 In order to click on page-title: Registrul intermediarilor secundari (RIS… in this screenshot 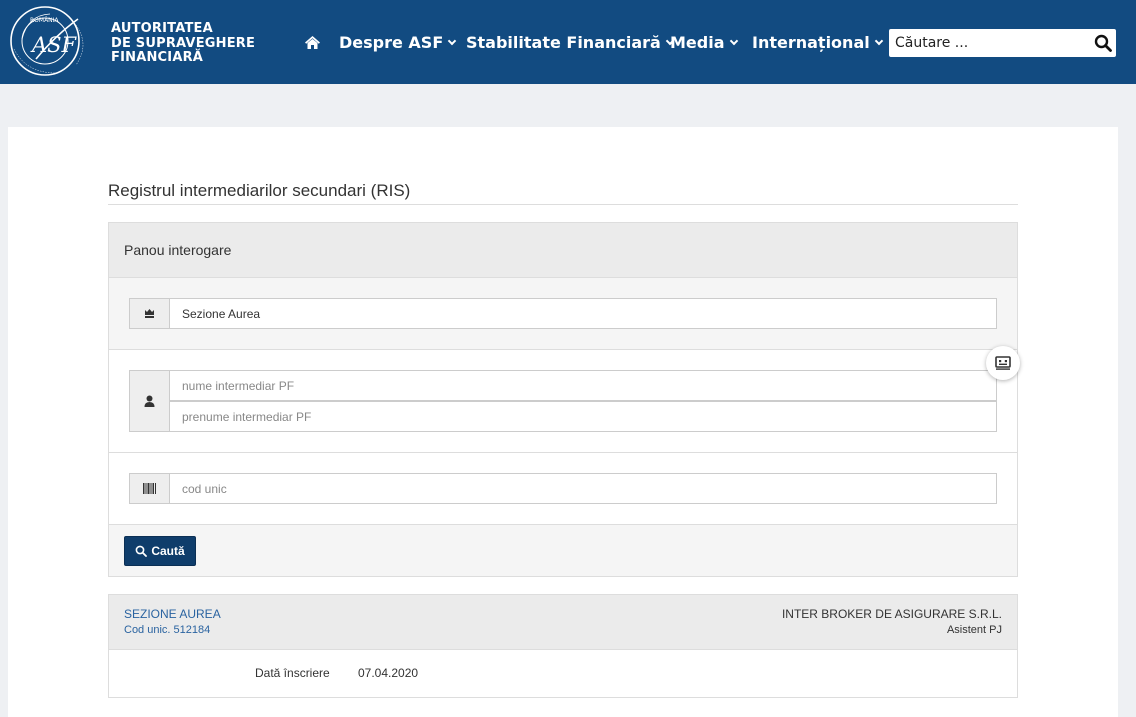, I will do `click(259, 190)`.